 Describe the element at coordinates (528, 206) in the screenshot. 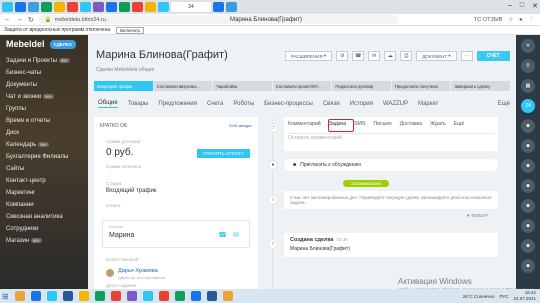

I see `user-avatar-5: ☻` at that location.